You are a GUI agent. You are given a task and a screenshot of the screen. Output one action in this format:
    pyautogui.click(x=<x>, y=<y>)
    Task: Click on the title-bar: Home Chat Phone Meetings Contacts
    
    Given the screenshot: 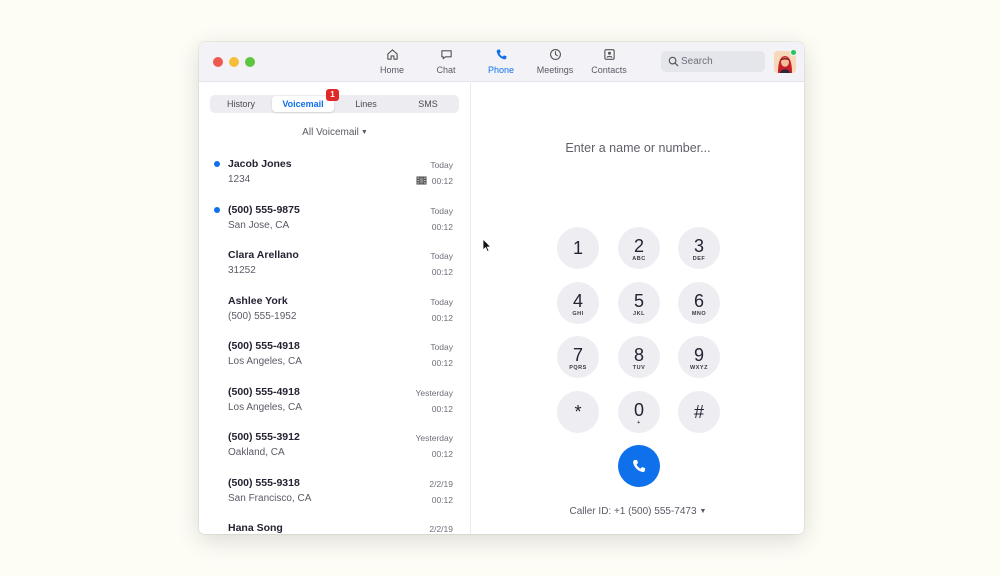 What is the action you would take?
    pyautogui.click(x=501, y=62)
    